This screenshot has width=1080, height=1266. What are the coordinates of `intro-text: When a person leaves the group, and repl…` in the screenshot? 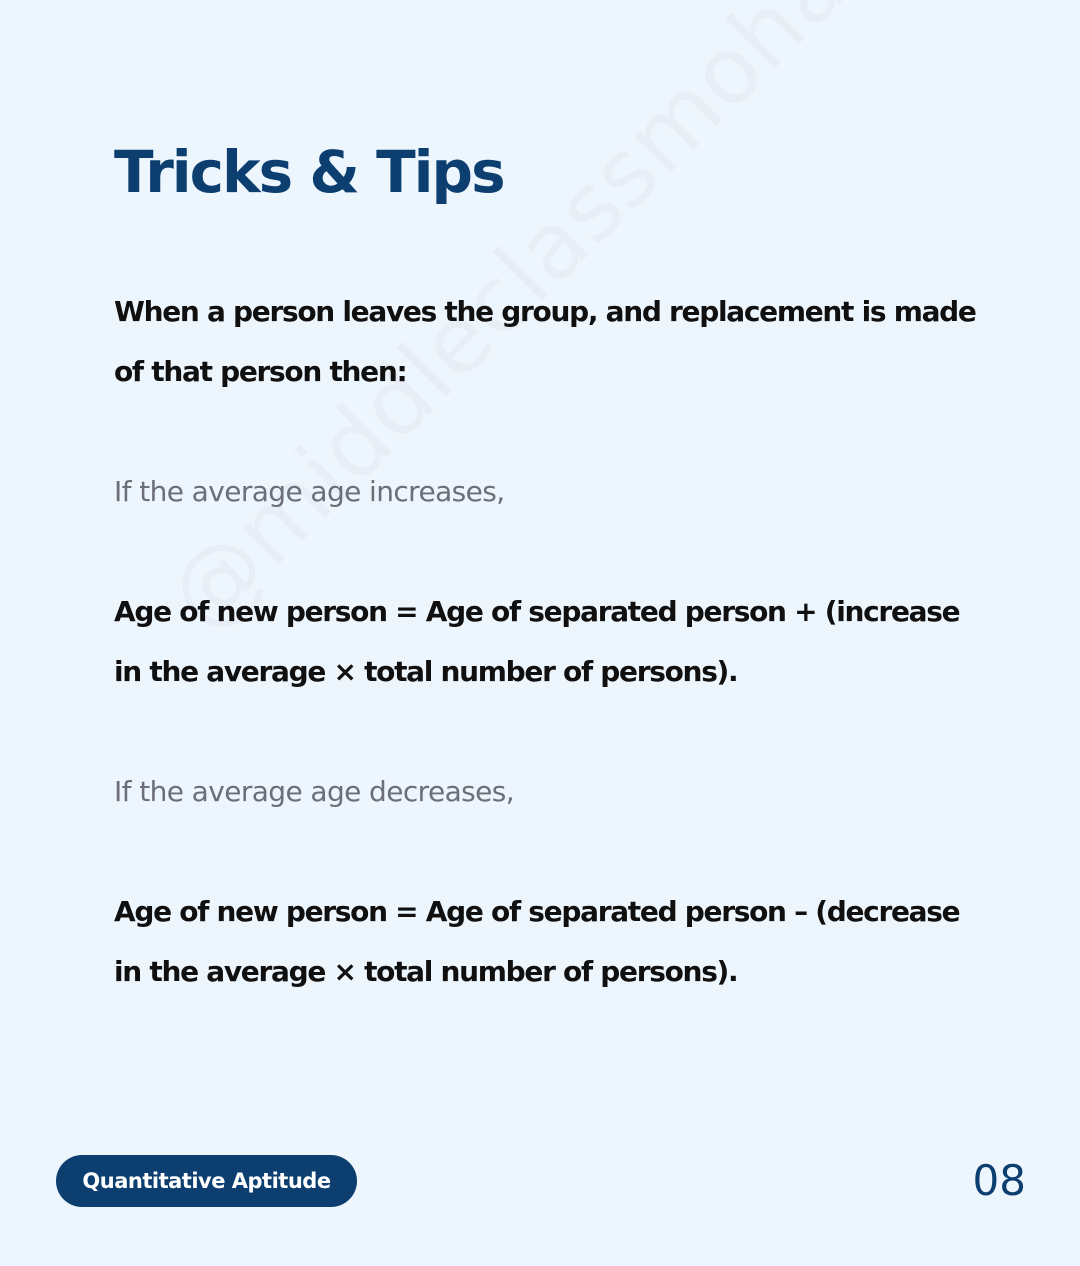 It's located at (545, 341).